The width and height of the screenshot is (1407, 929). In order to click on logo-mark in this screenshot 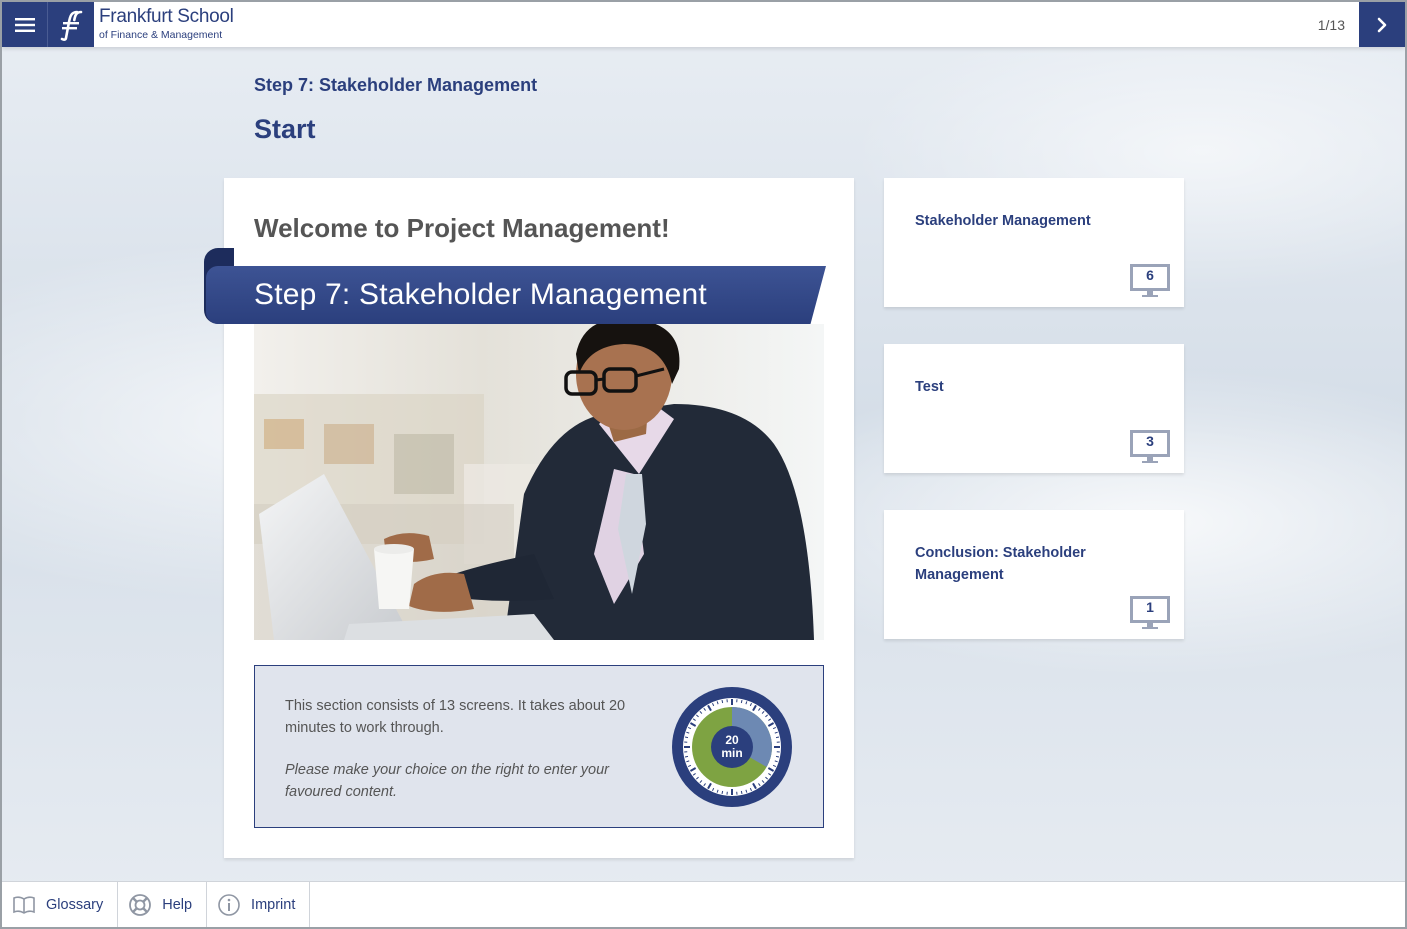, I will do `click(71, 24)`.